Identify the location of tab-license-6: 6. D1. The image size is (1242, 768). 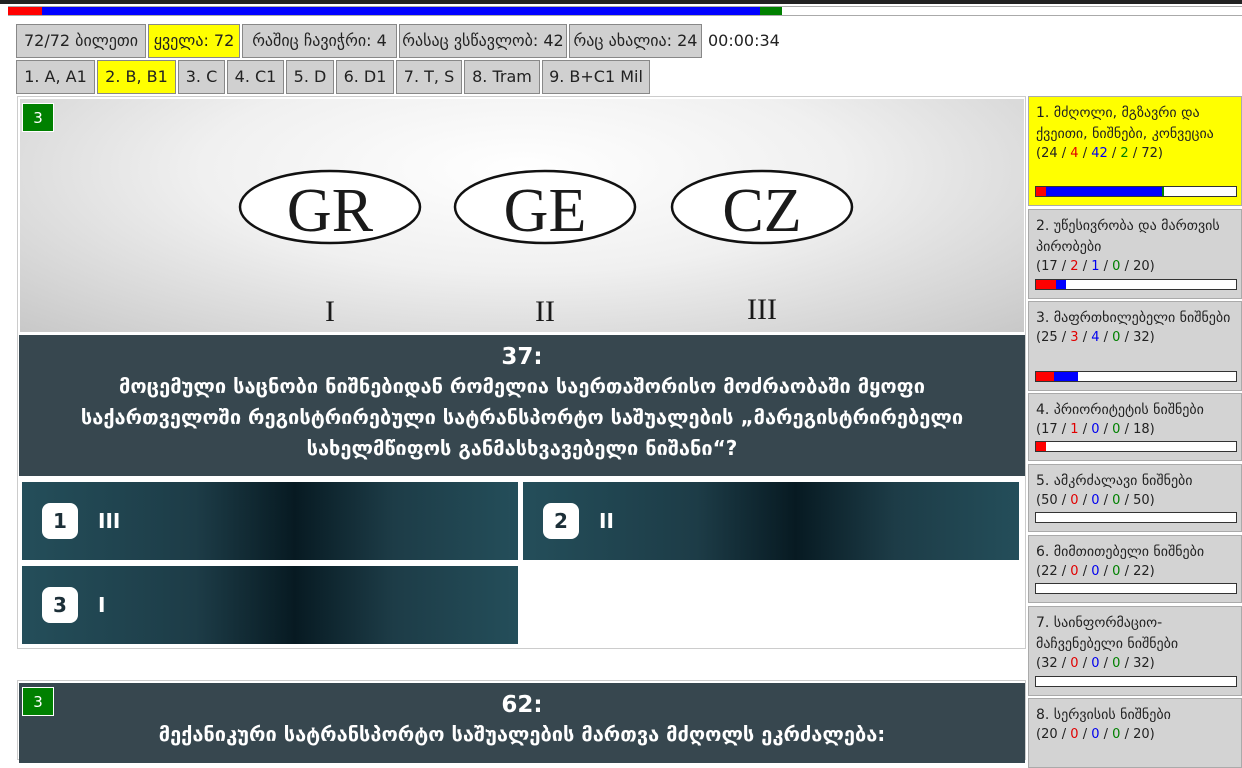
(365, 77).